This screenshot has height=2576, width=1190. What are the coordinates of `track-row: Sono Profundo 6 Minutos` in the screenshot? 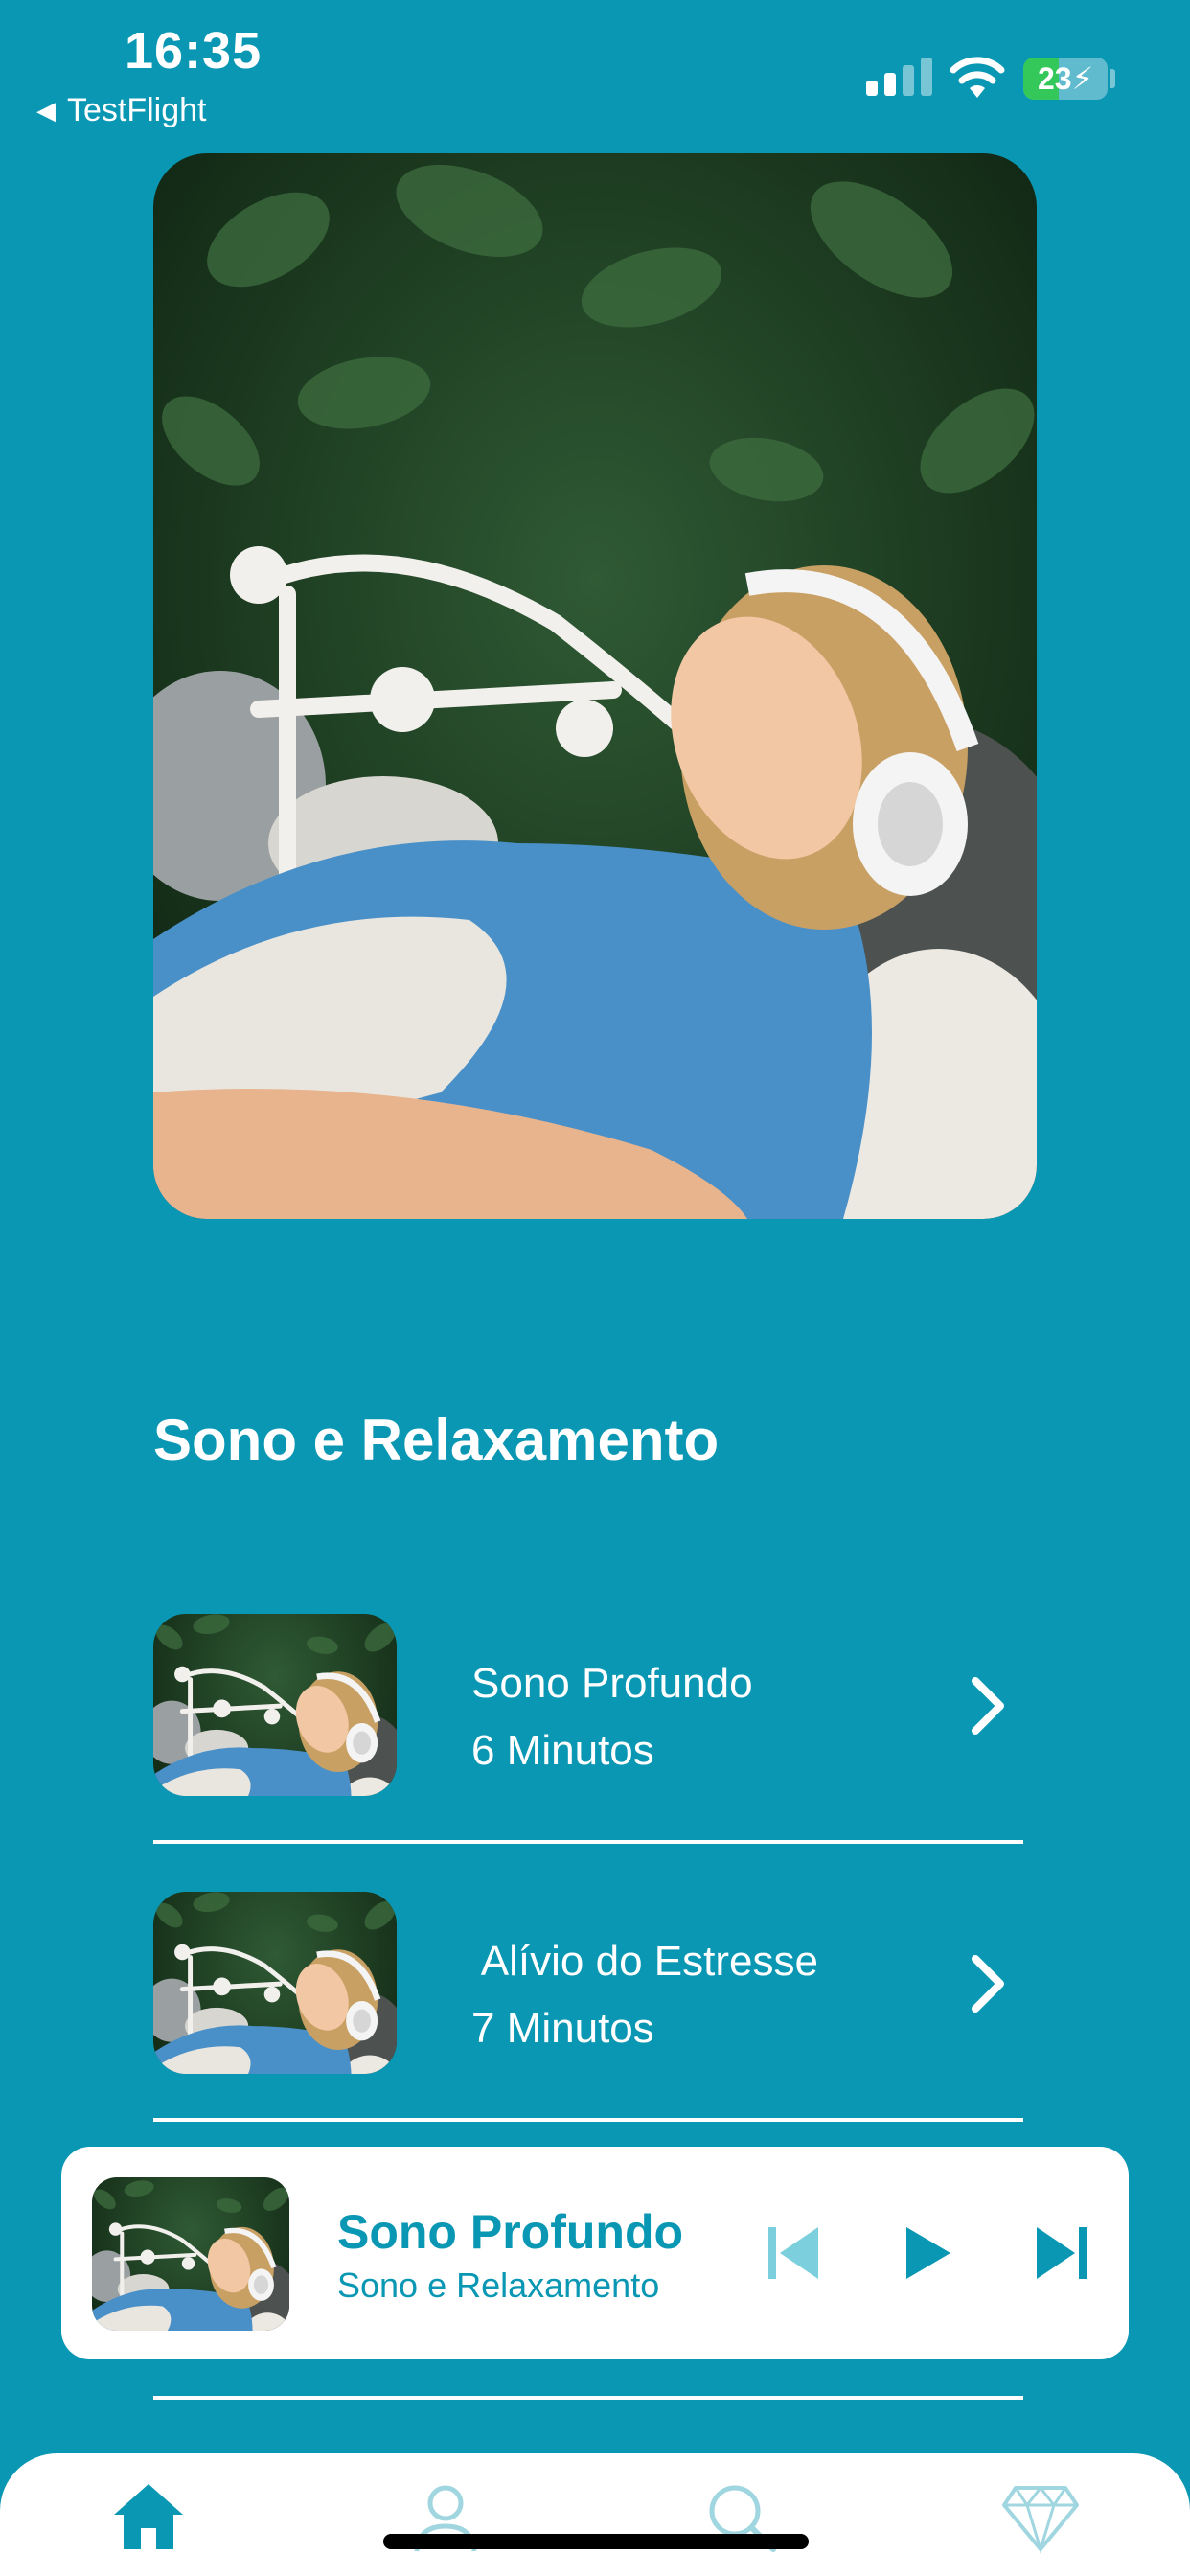 It's located at (588, 1705).